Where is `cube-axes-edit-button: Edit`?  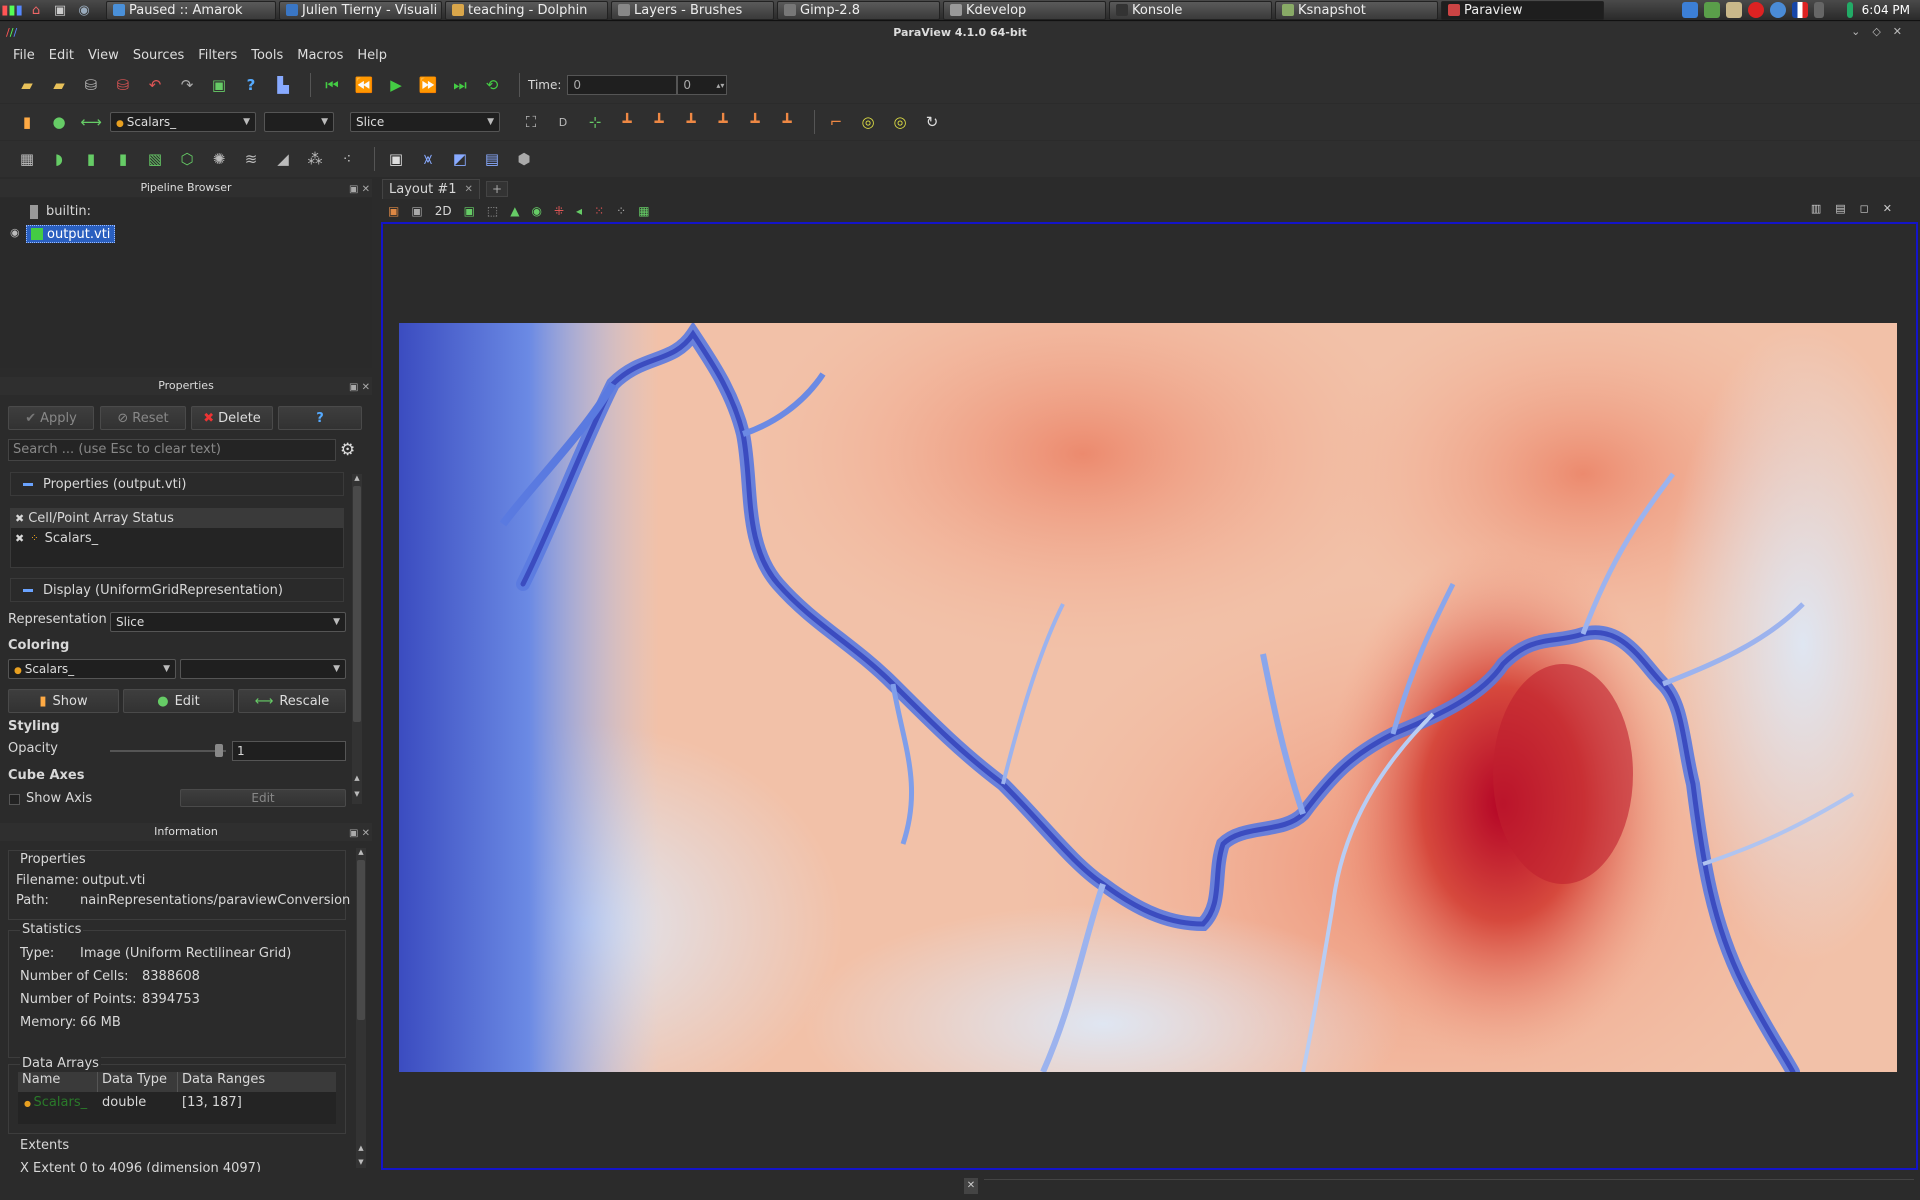
cube-axes-edit-button: Edit is located at coordinates (263, 798).